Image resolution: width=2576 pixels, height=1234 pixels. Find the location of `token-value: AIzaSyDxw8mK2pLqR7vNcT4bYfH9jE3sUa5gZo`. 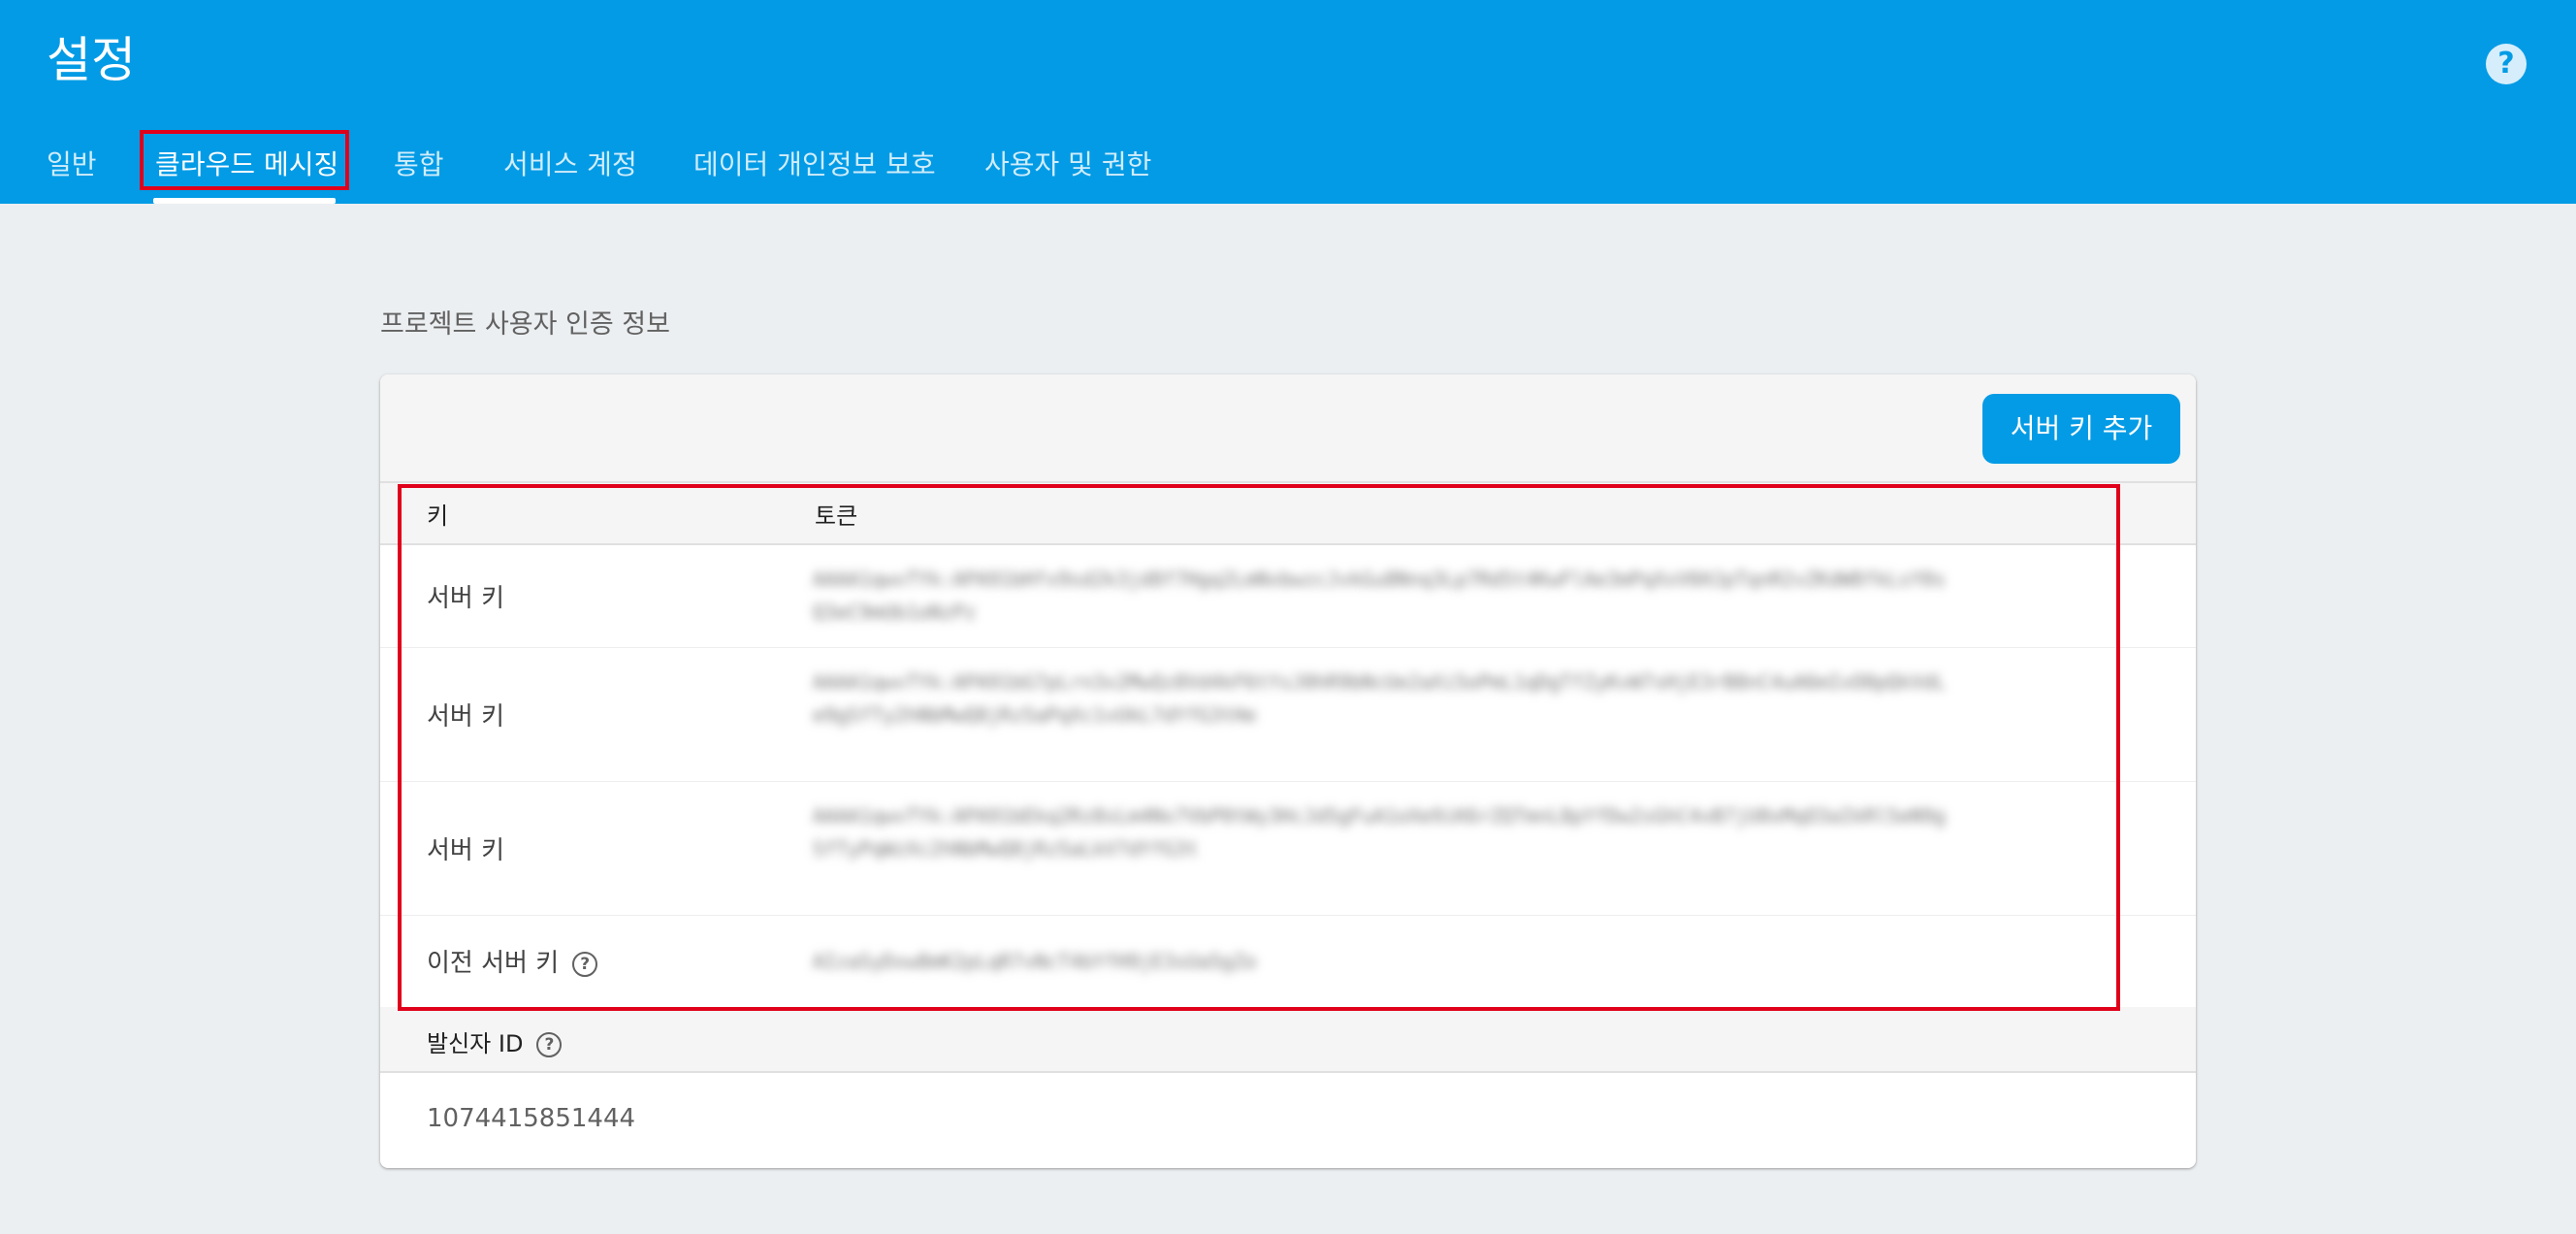

token-value: AIzaSyDxw8mK2pLqR7vNcT4bYfH9jE3sUa5gZo is located at coordinates (1380, 962).